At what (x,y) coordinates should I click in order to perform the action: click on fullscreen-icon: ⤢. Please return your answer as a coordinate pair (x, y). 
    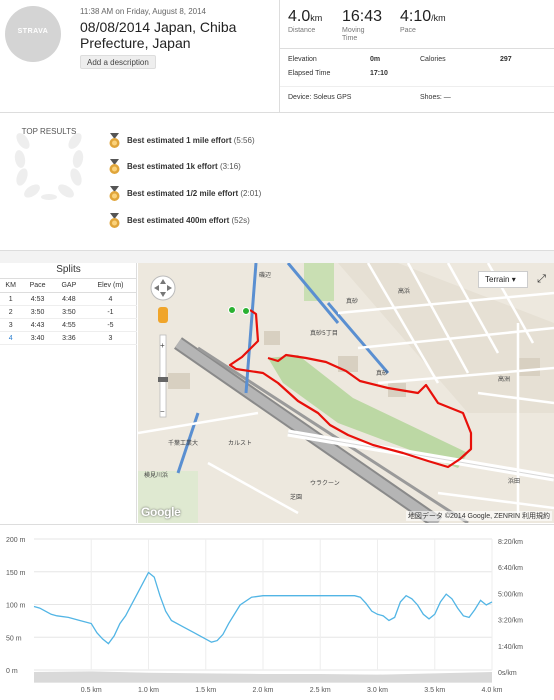
    Looking at the image, I should click on (541, 279).